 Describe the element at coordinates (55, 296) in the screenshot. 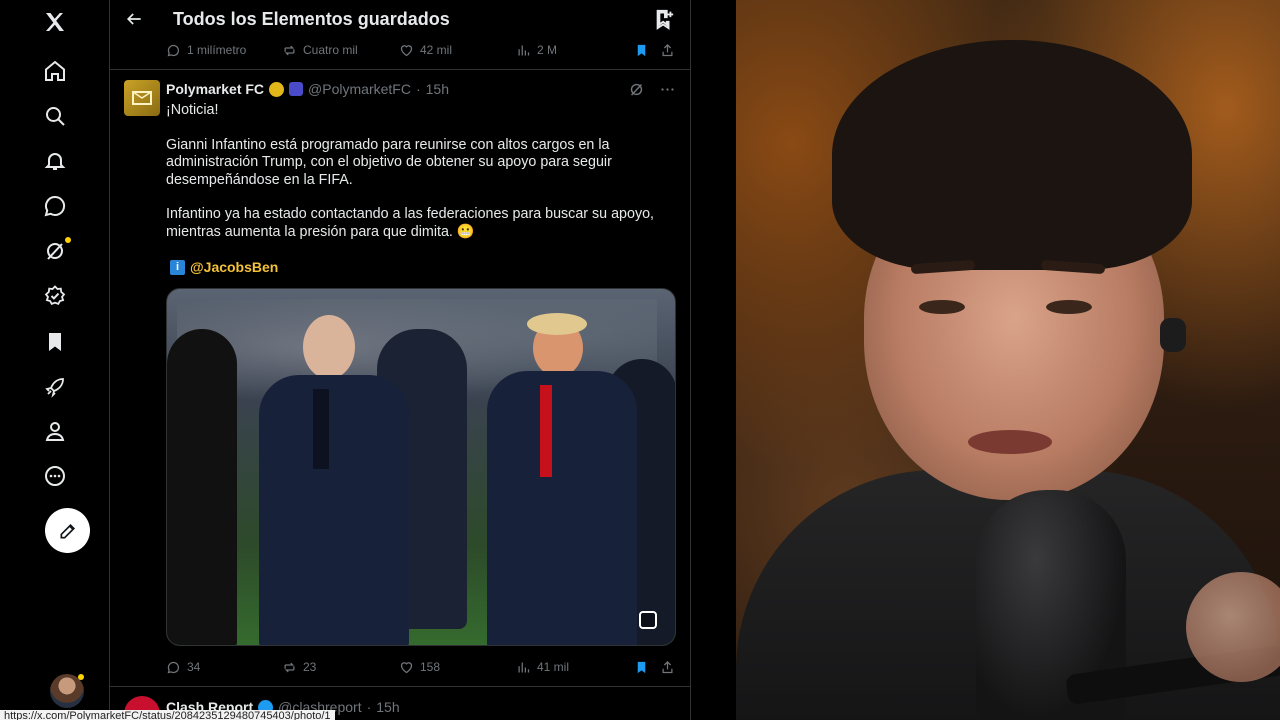

I see `verified-icon` at that location.